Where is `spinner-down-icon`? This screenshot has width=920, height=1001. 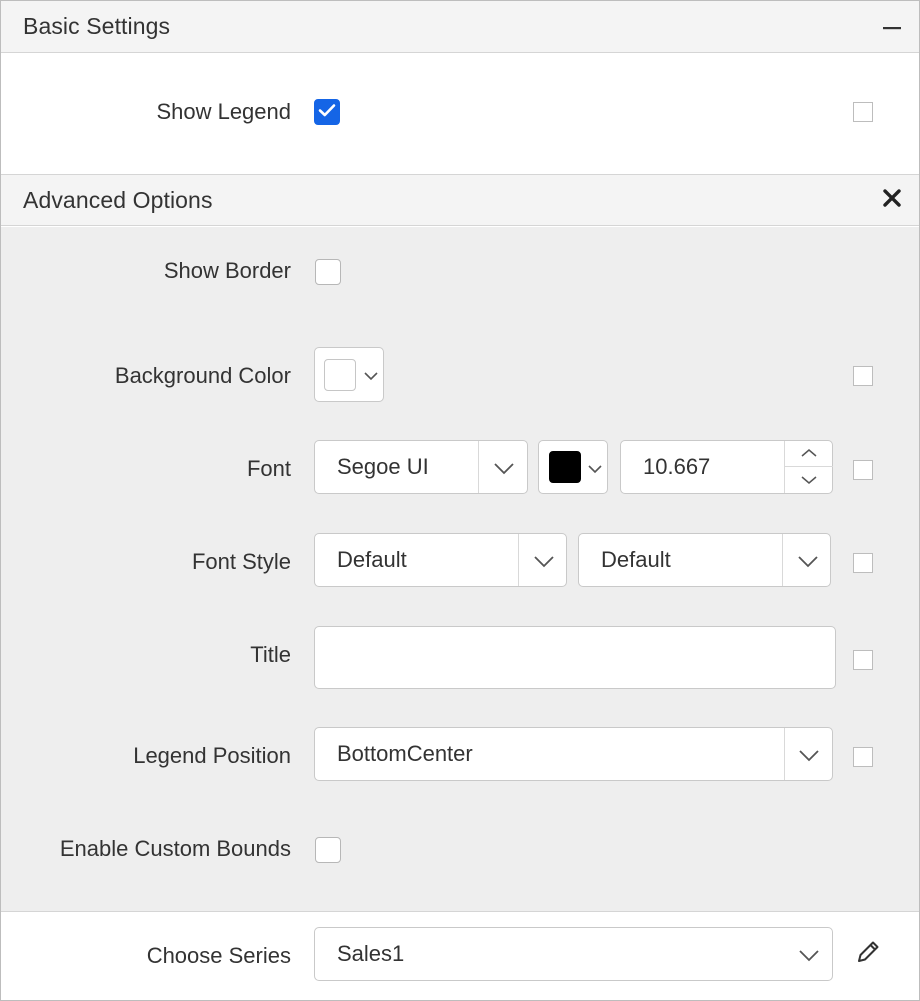 spinner-down-icon is located at coordinates (809, 481).